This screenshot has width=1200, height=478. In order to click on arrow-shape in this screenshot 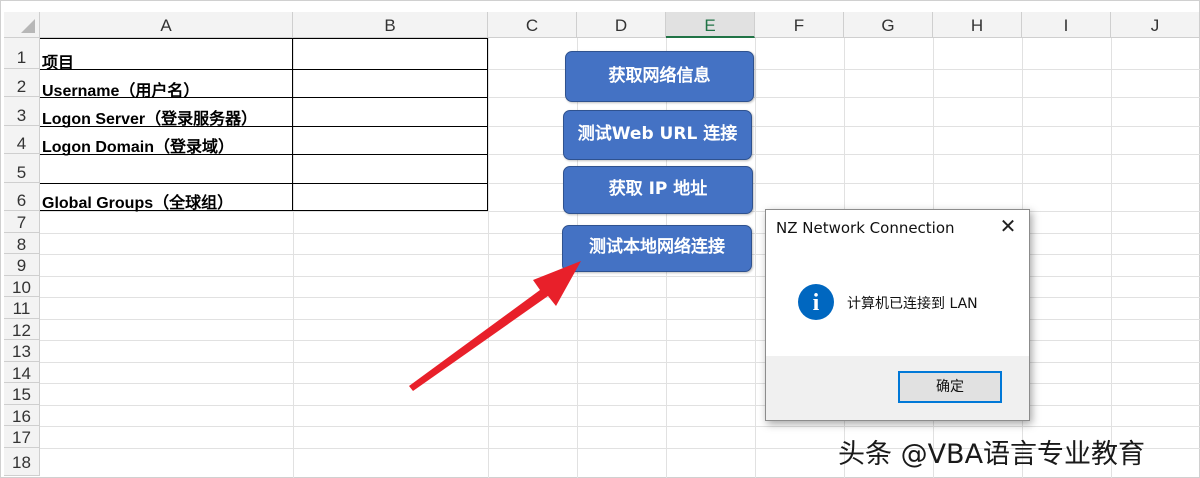, I will do `click(495, 326)`.